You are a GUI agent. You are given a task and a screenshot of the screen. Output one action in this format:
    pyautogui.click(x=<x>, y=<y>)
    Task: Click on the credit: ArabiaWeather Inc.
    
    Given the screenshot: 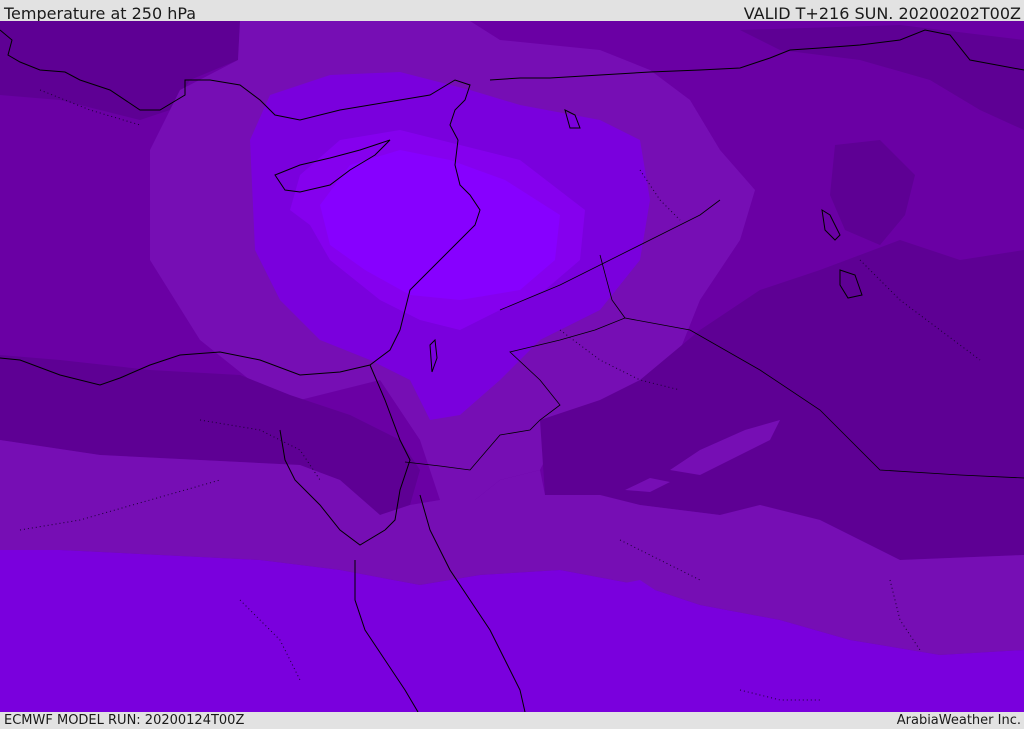 What is the action you would take?
    pyautogui.click(x=958, y=720)
    